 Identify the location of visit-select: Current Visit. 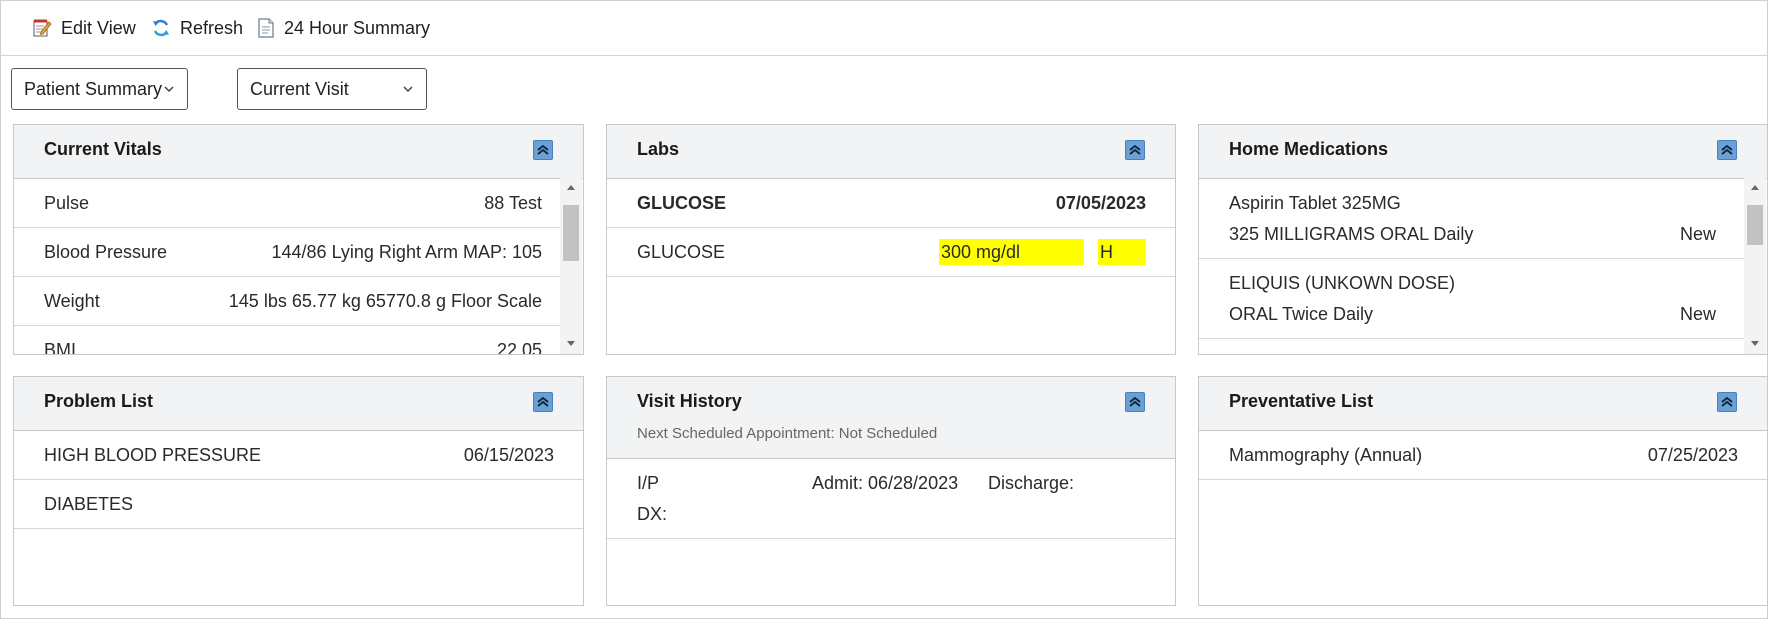
(332, 89).